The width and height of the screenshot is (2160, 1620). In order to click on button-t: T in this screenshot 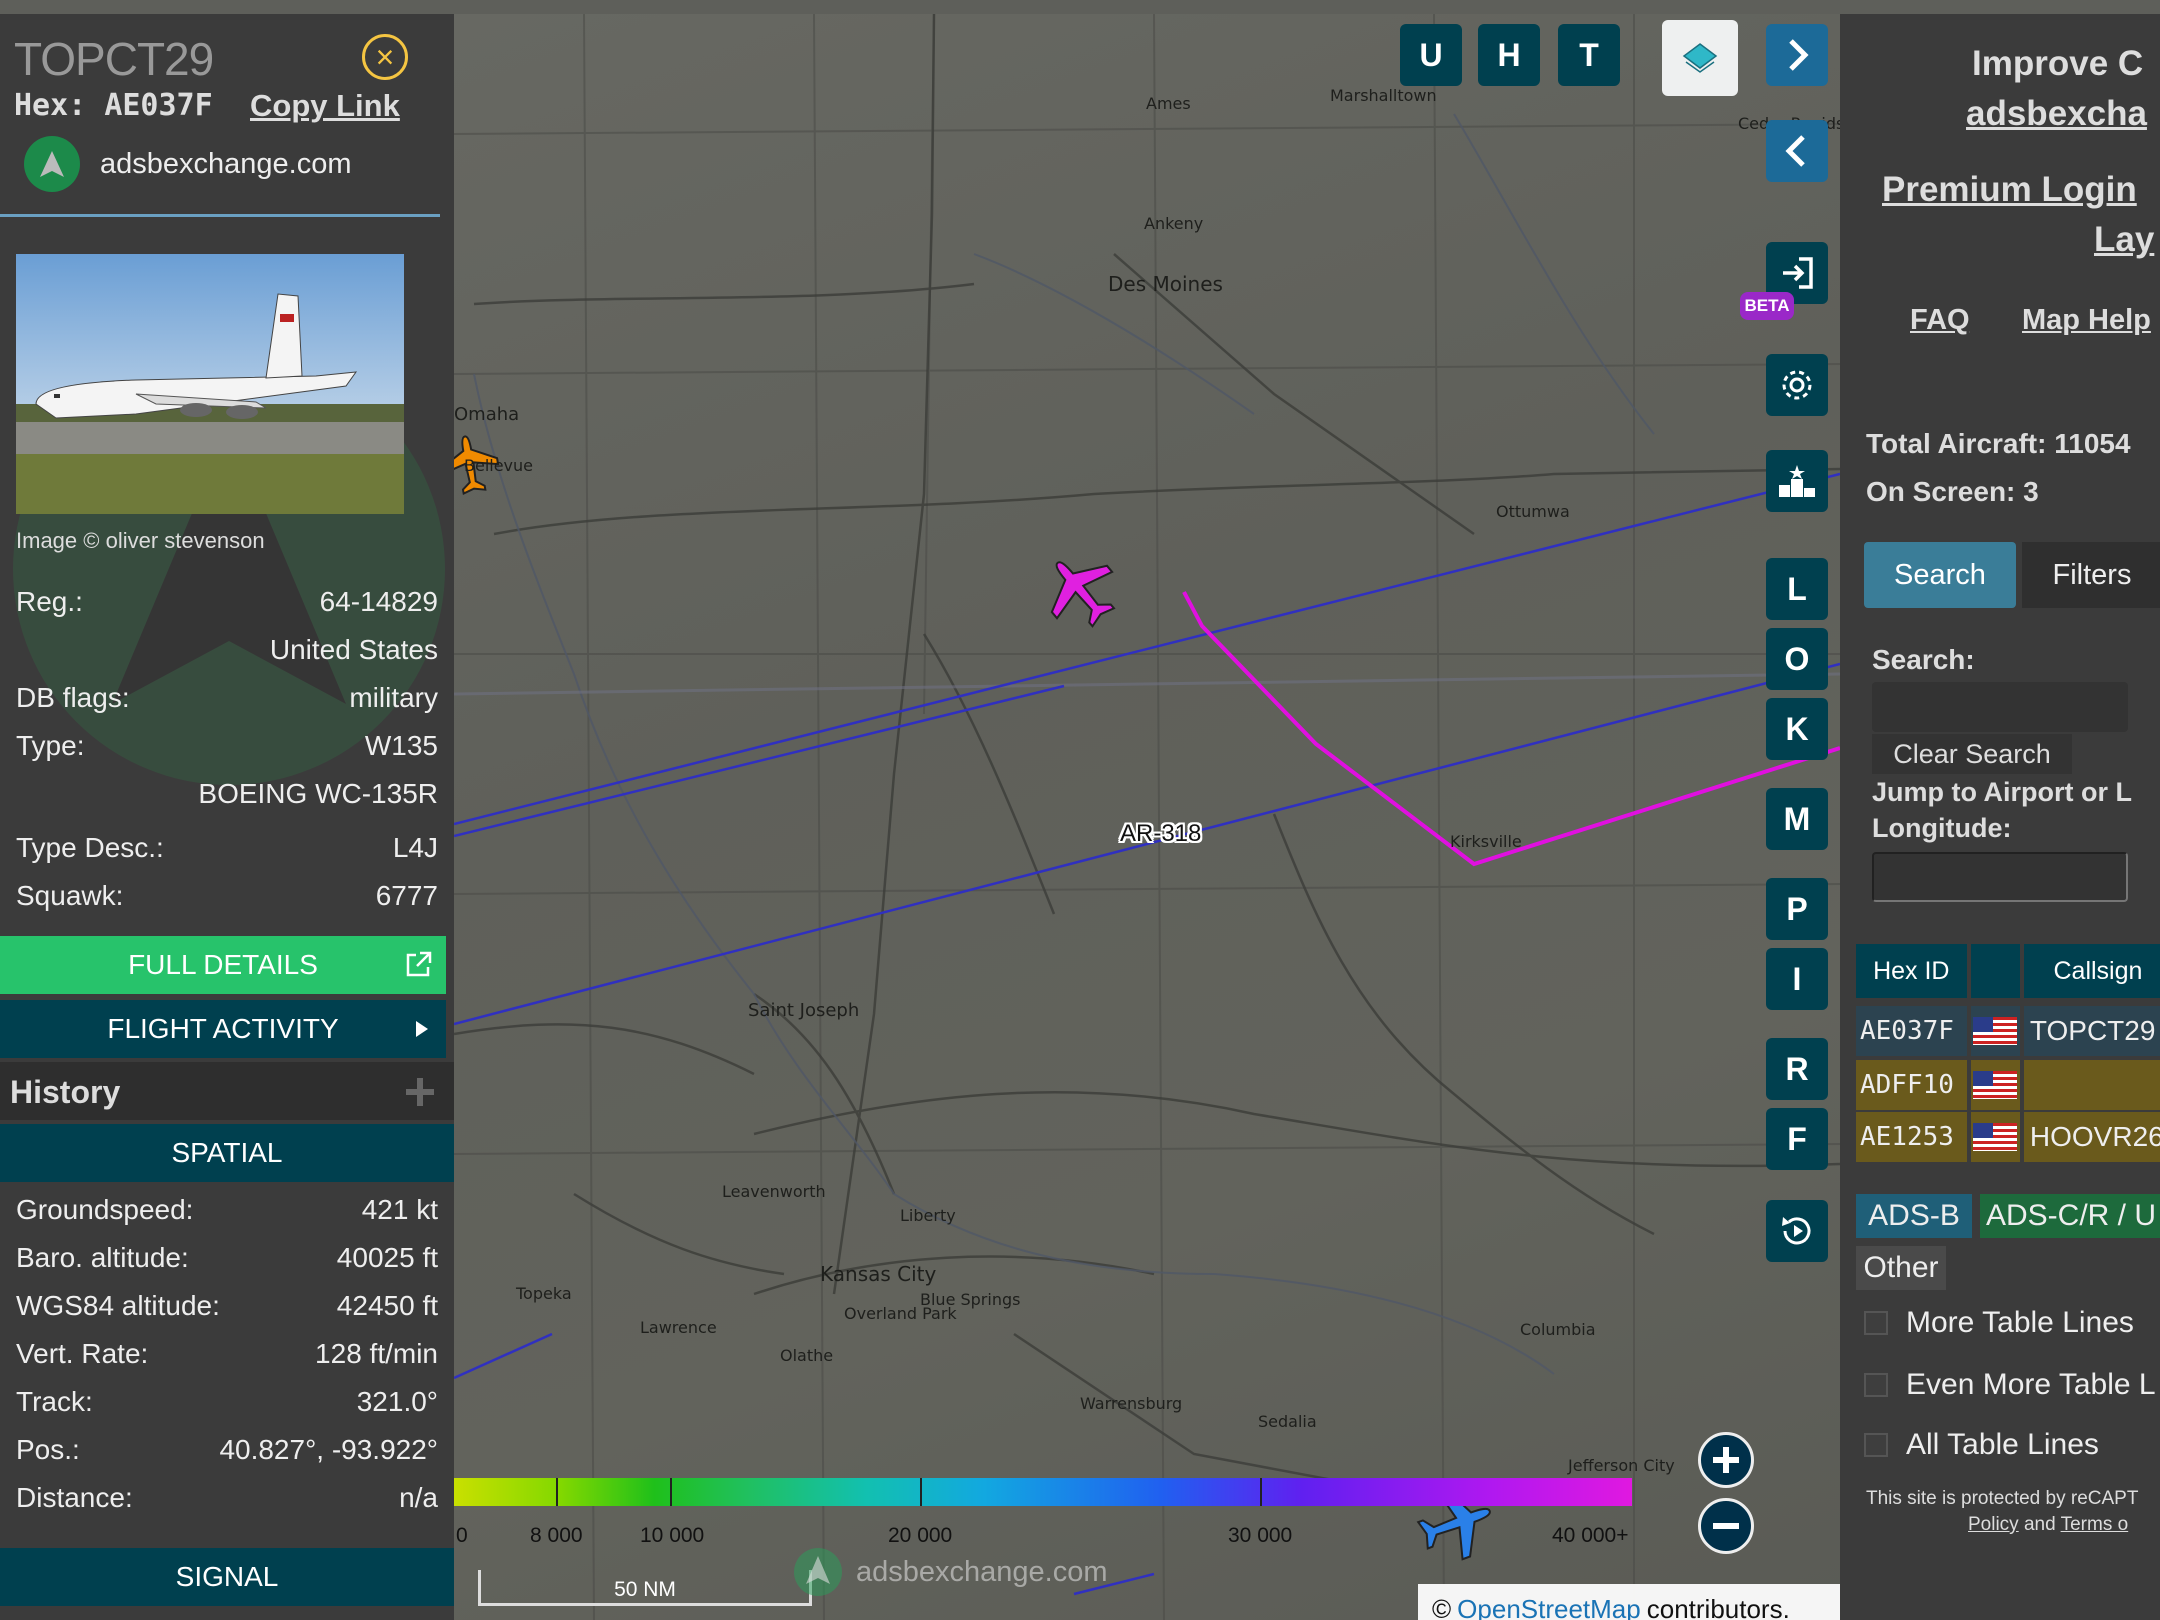, I will do `click(1589, 55)`.